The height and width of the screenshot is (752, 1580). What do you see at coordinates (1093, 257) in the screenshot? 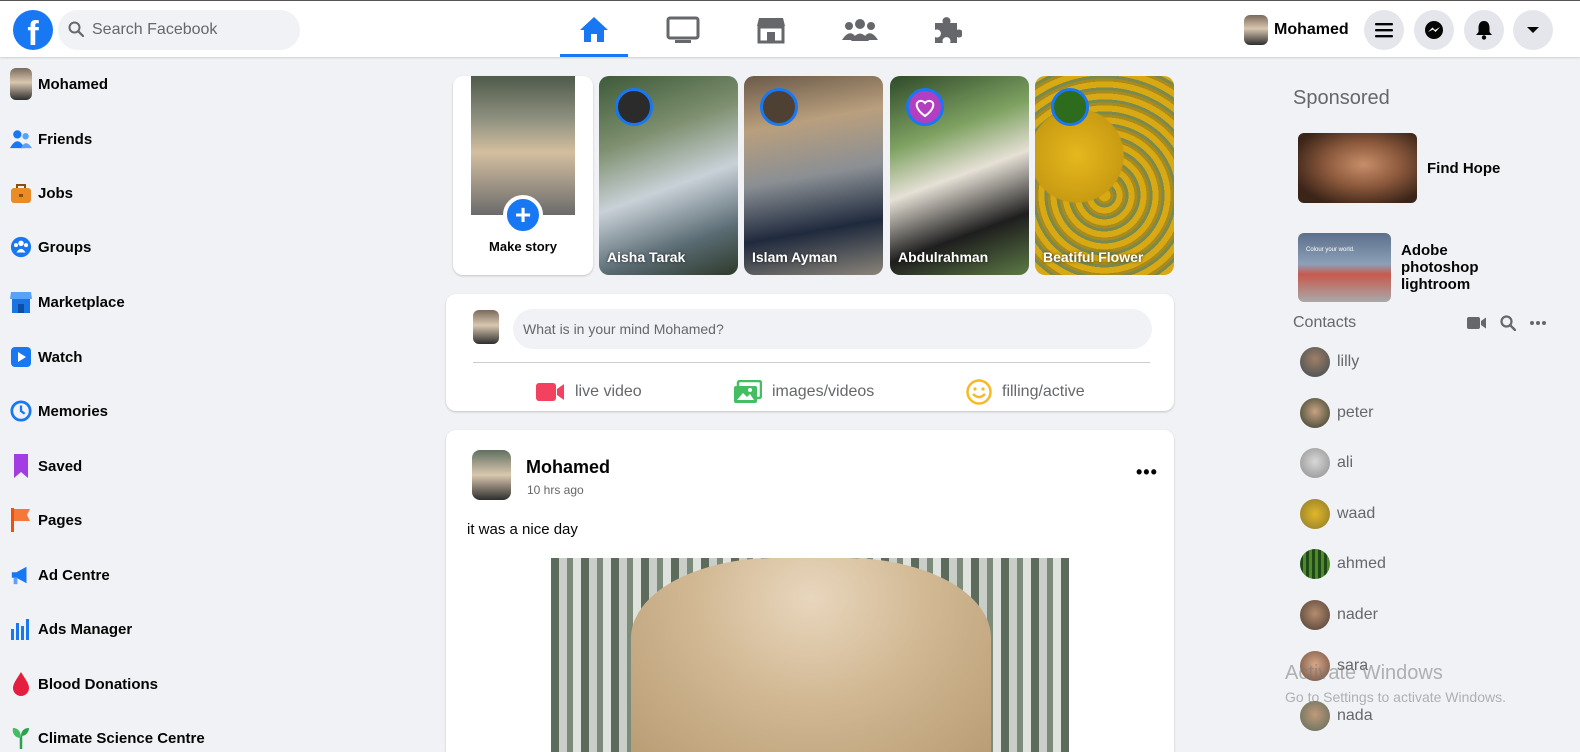
I see `story-author: Beatiful Flower` at bounding box center [1093, 257].